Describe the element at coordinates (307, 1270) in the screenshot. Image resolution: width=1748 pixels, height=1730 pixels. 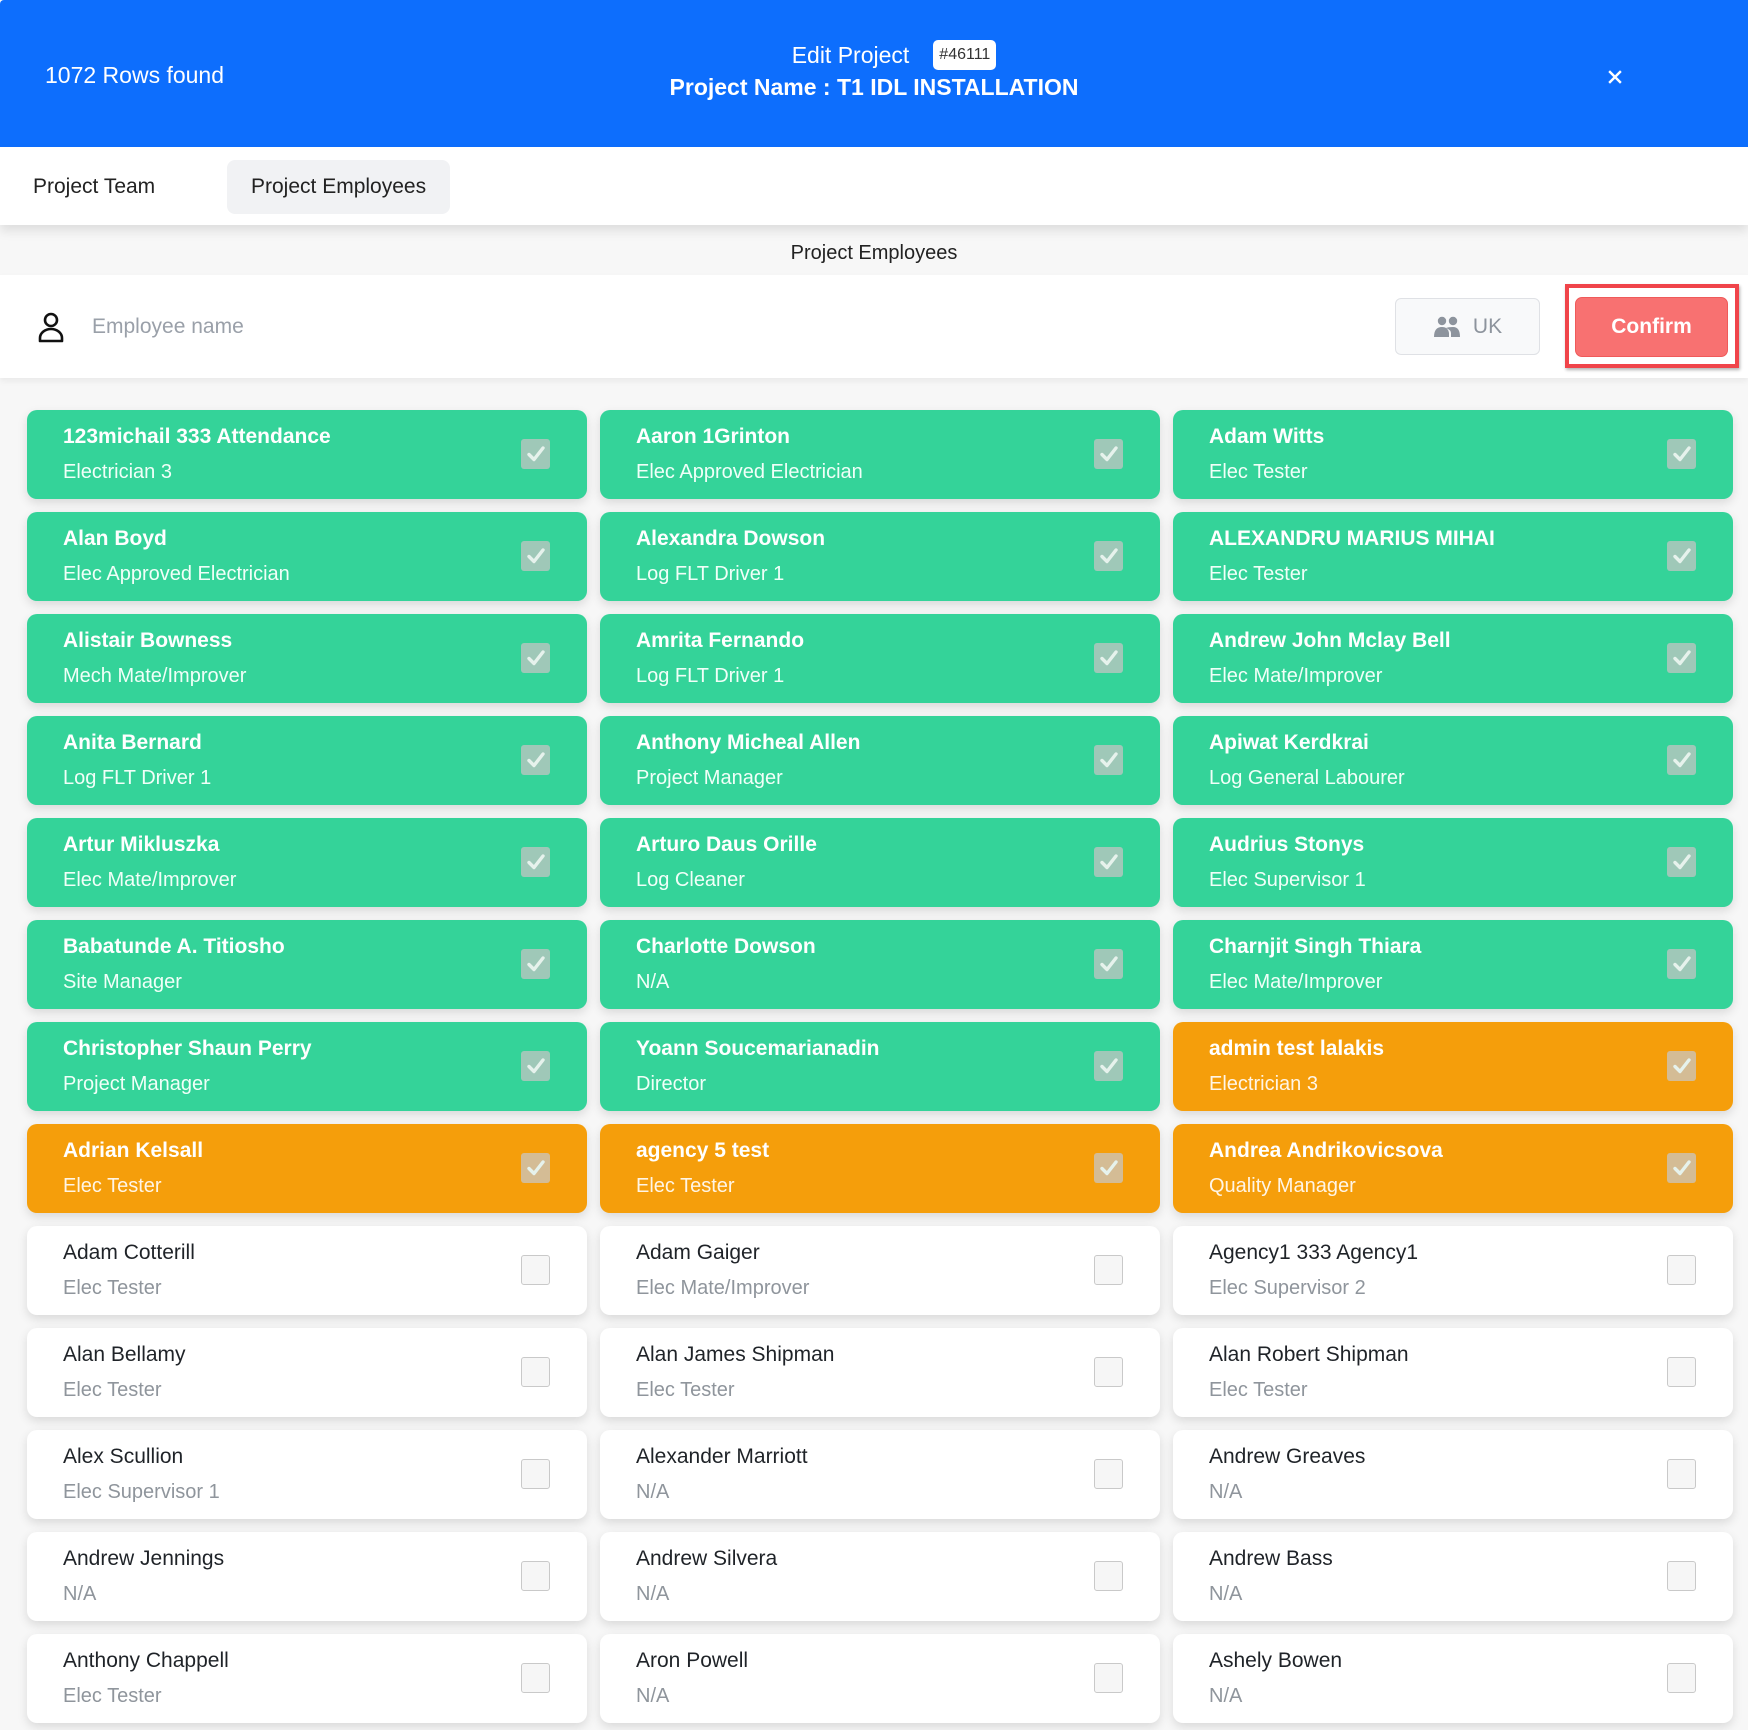
I see `employee-card: Adam Cotterill Elec Tester` at that location.